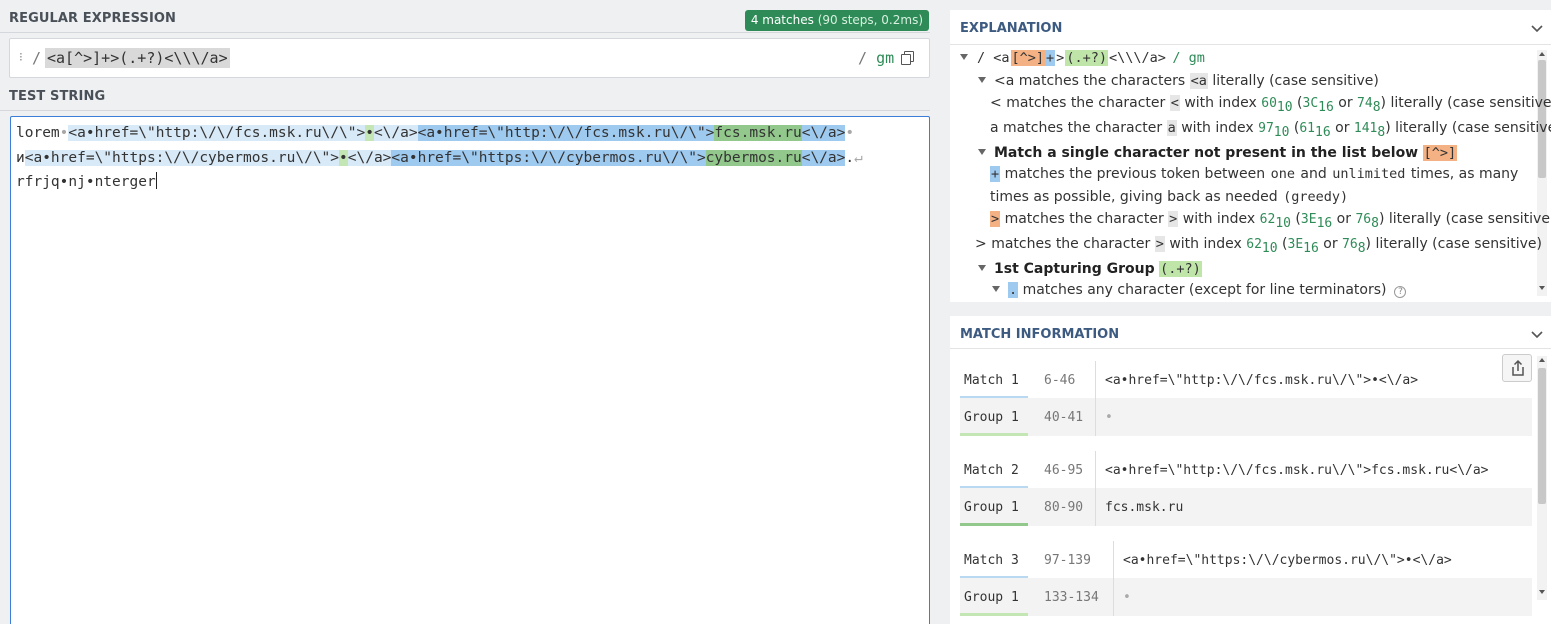 The width and height of the screenshot is (1551, 624). What do you see at coordinates (1060, 380) in the screenshot?
I see `row-range: 6-46` at bounding box center [1060, 380].